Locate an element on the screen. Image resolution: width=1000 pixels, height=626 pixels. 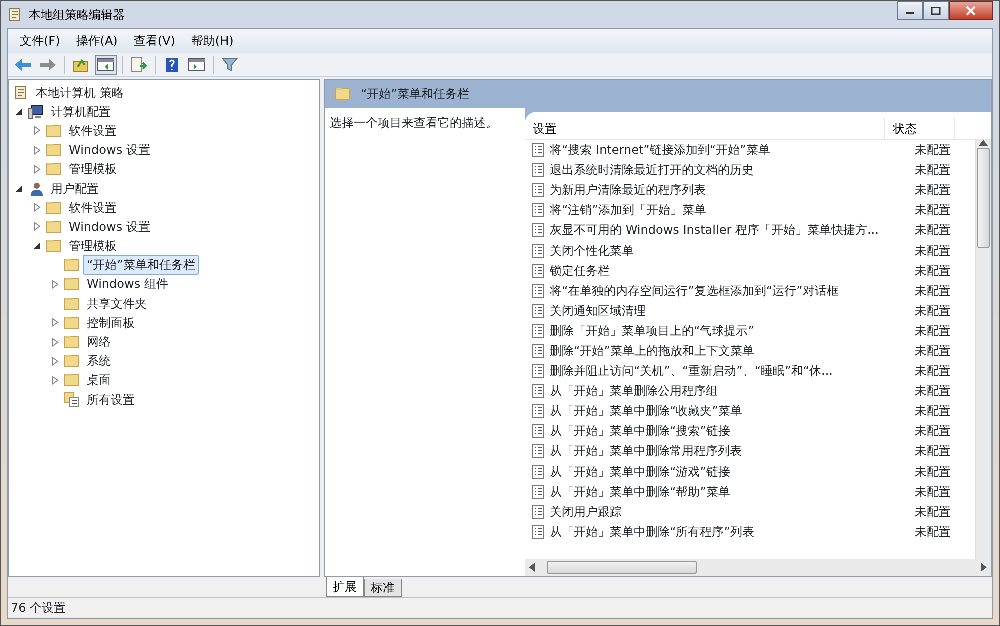
up-arrow-icon is located at coordinates (983, 143).